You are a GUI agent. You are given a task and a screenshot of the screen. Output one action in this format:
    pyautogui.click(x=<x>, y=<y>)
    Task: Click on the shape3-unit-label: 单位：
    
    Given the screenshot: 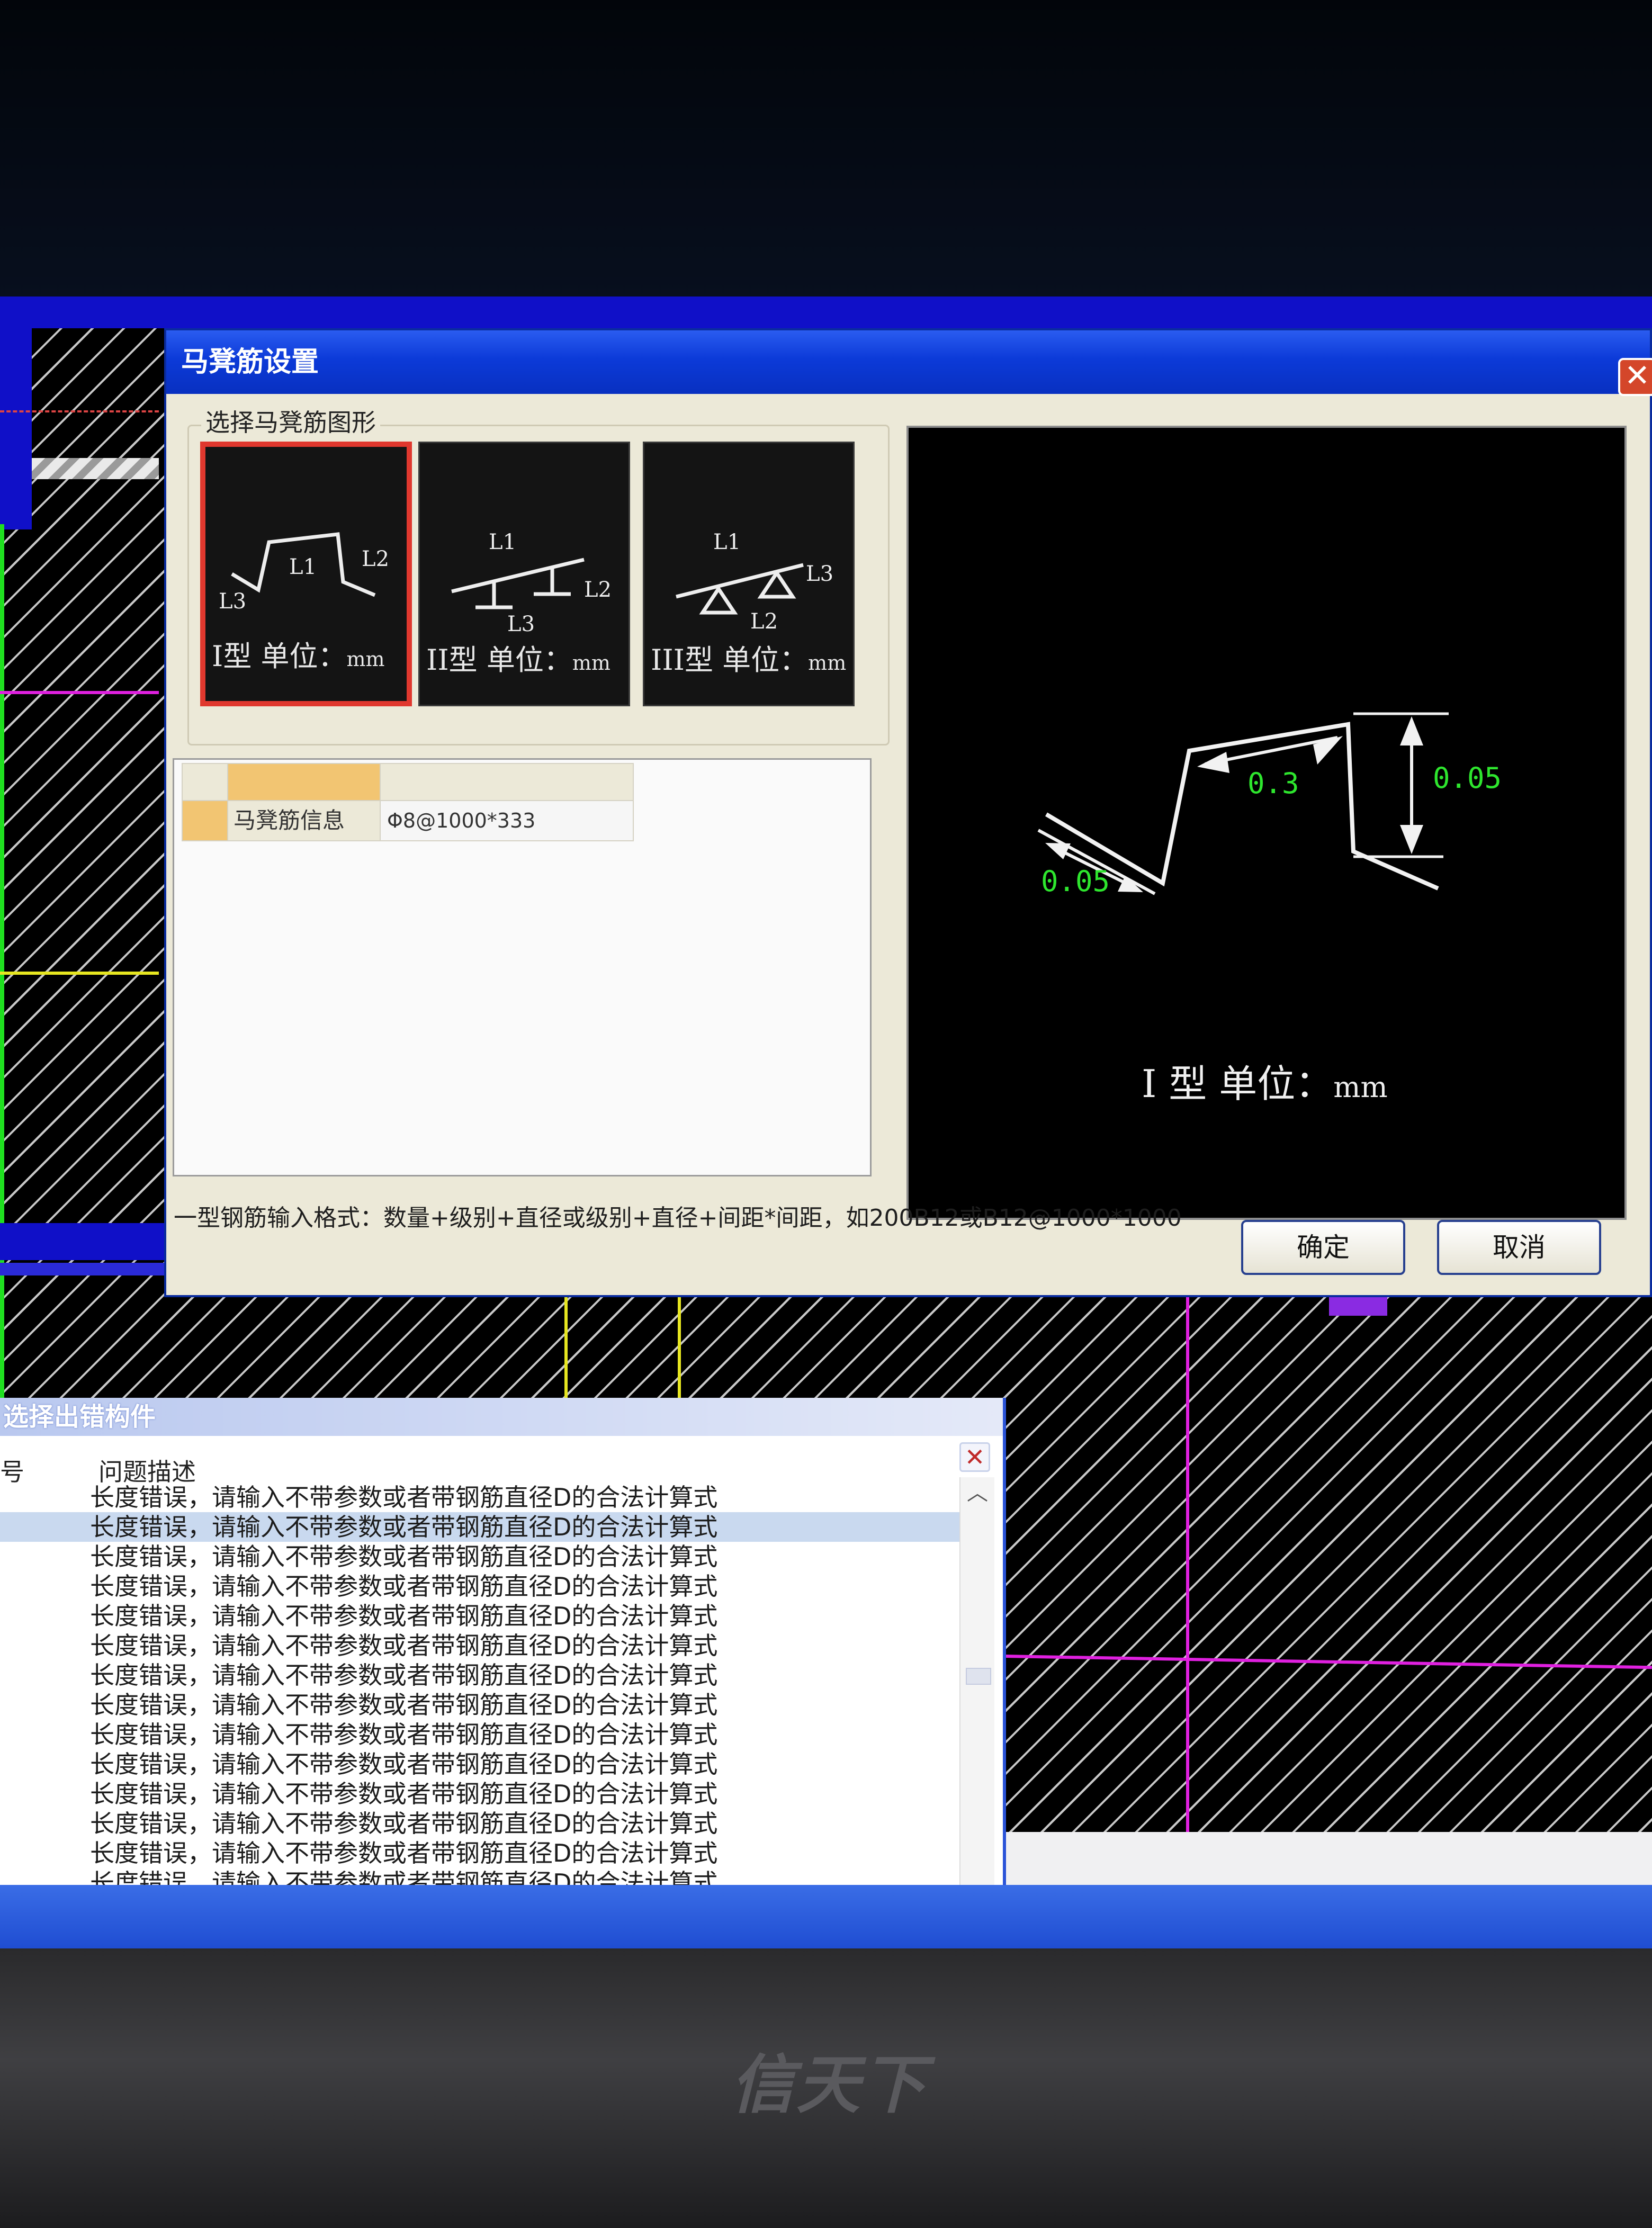 What is the action you would take?
    pyautogui.click(x=765, y=660)
    